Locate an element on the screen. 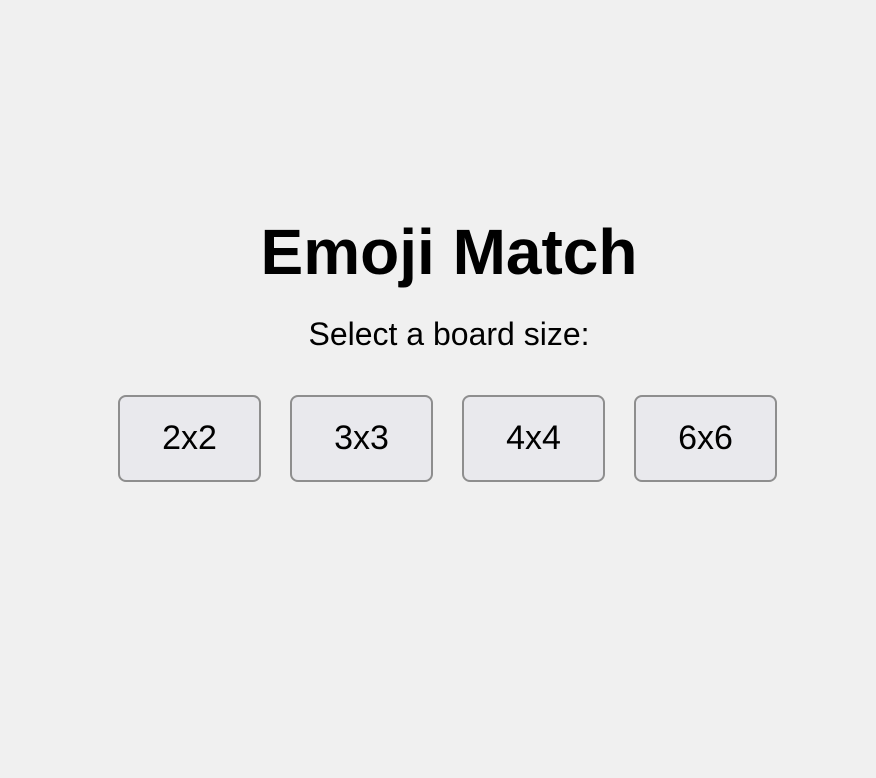  board-size-6x6-button: 6x6 is located at coordinates (705, 438).